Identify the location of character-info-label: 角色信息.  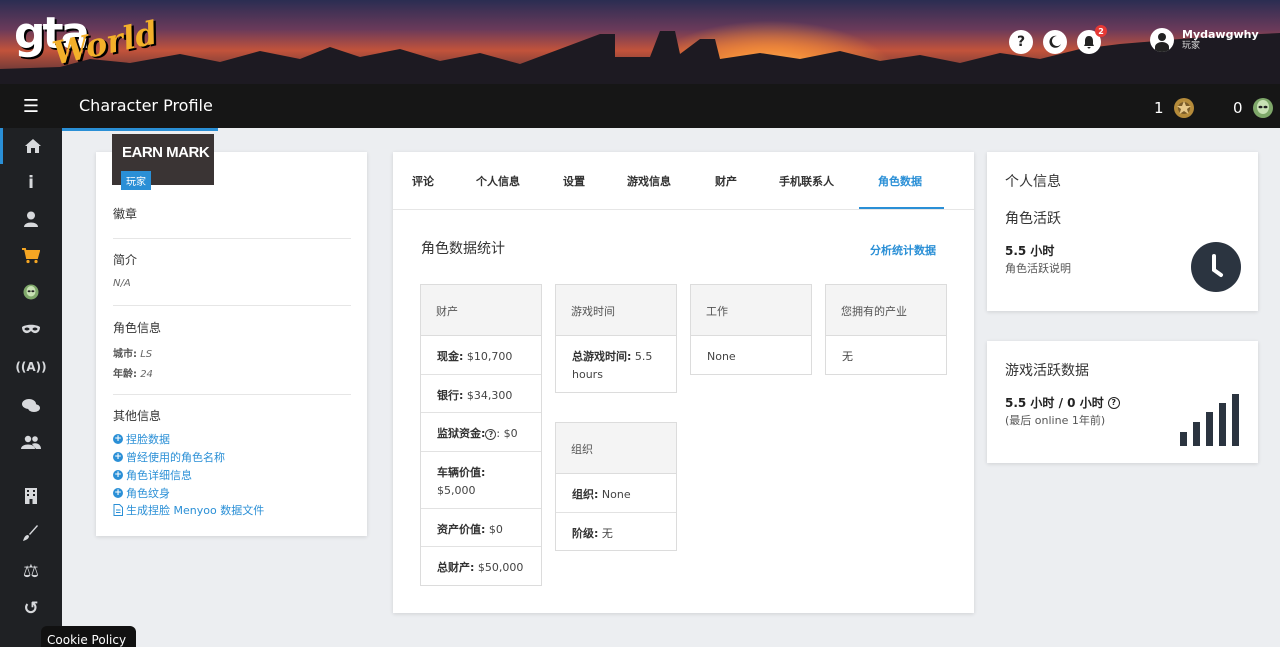
(137, 328).